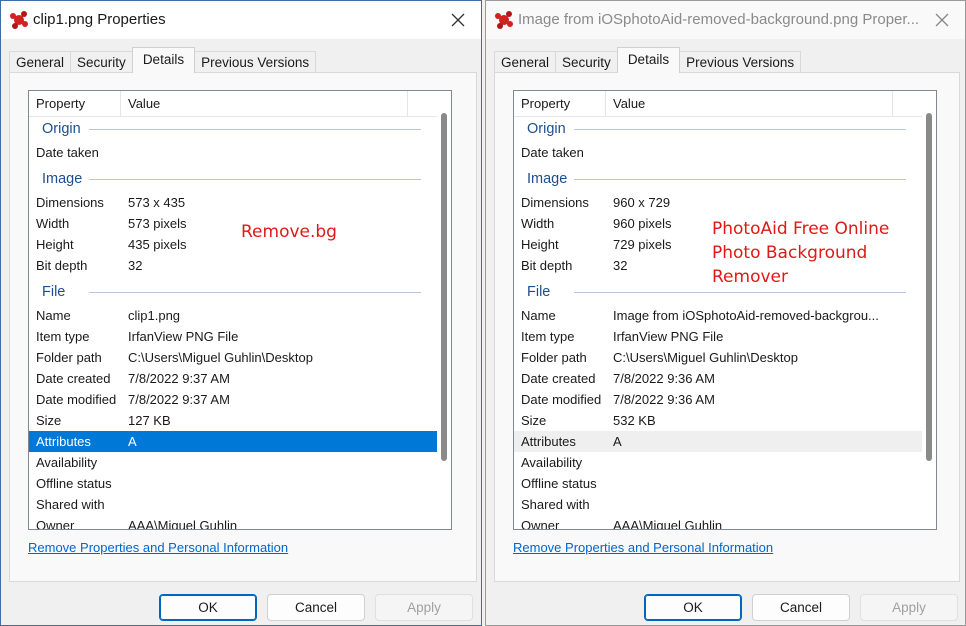 The width and height of the screenshot is (966, 626). Describe the element at coordinates (73, 378) in the screenshot. I see `property-name: Date created` at that location.